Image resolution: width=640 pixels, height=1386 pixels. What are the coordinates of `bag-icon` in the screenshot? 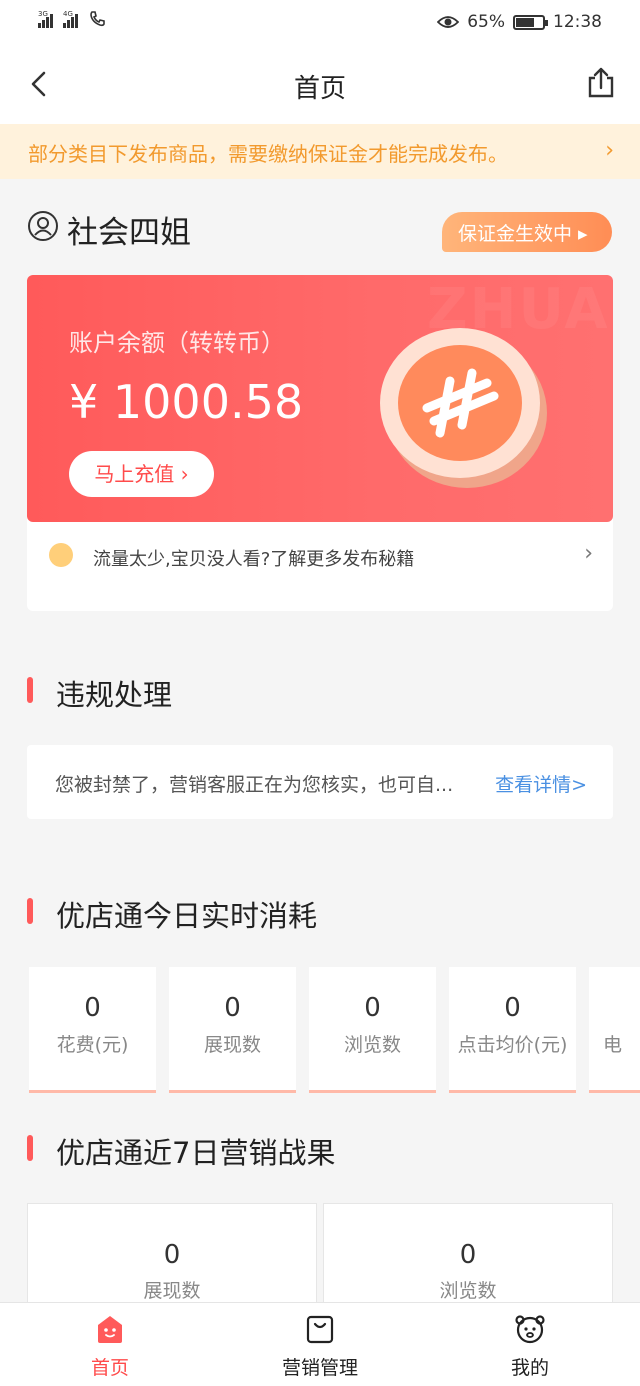 It's located at (320, 1329).